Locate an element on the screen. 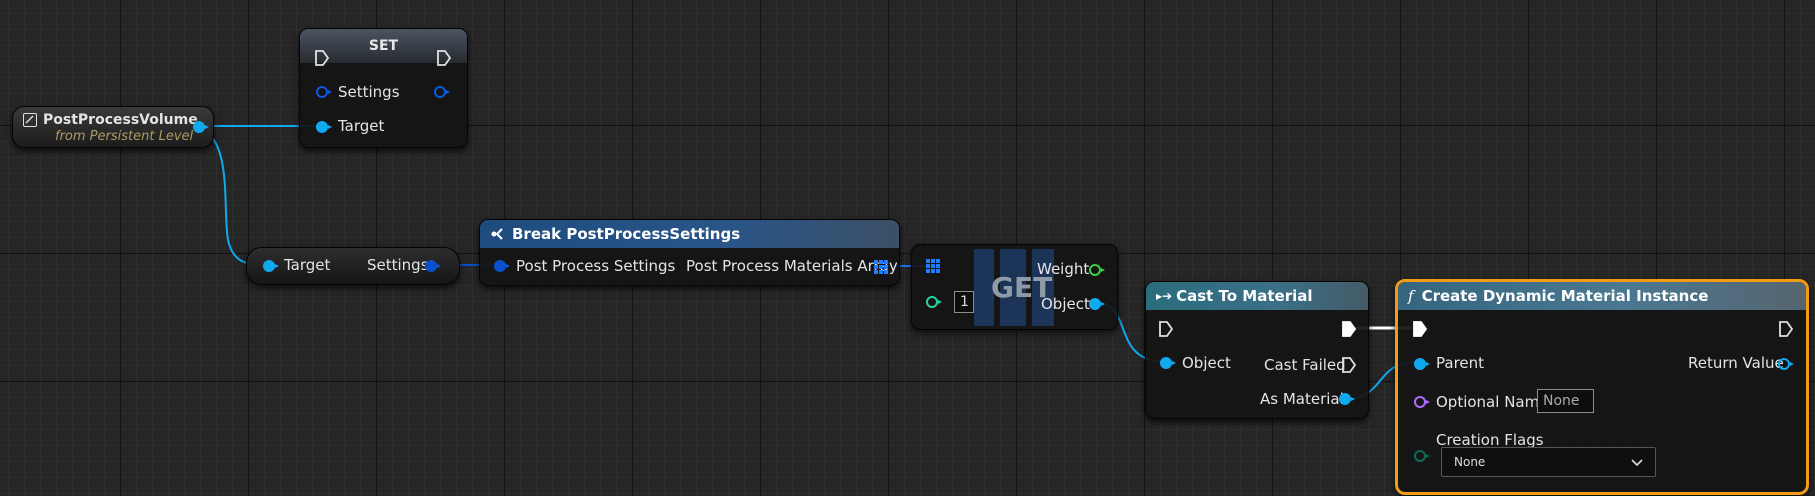 The width and height of the screenshot is (1815, 496). create-optional-name-label: Optional Name is located at coordinates (1492, 402).